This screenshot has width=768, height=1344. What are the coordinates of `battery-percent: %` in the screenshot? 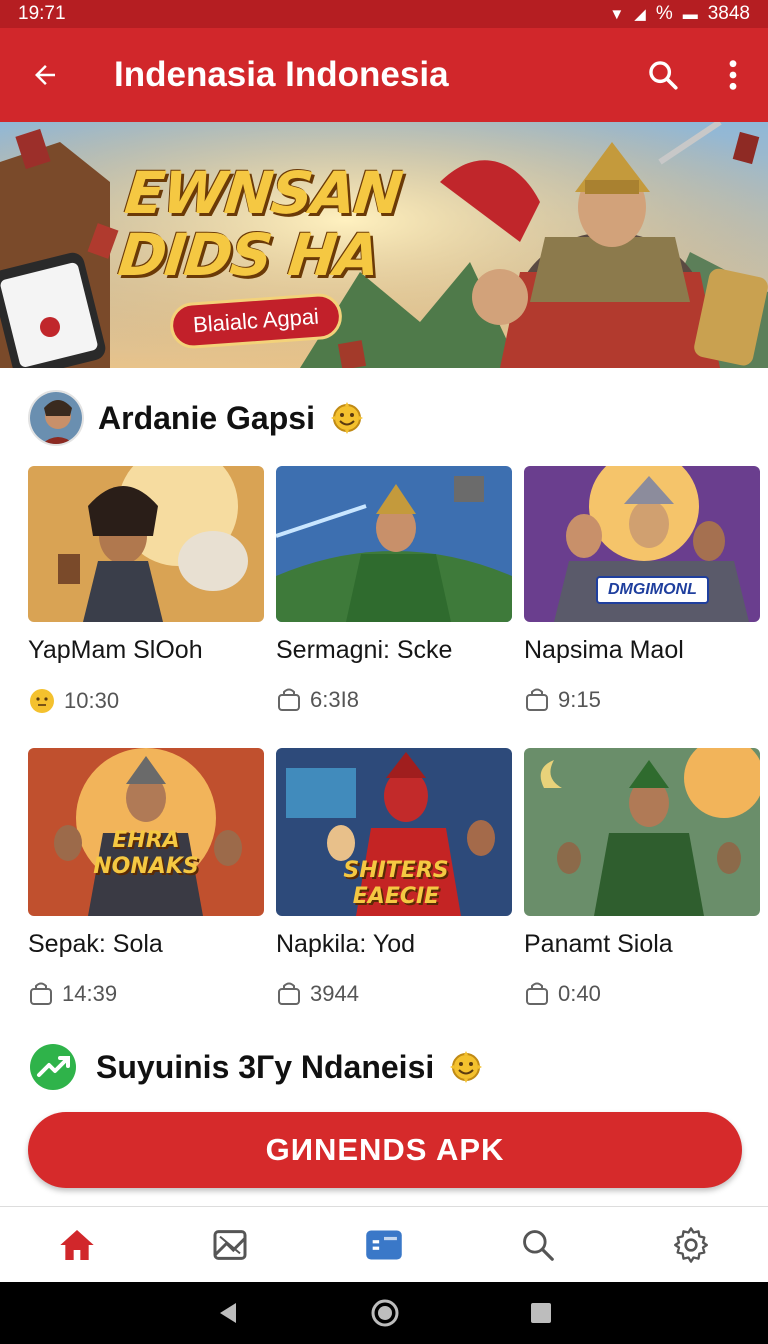 It's located at (664, 13).